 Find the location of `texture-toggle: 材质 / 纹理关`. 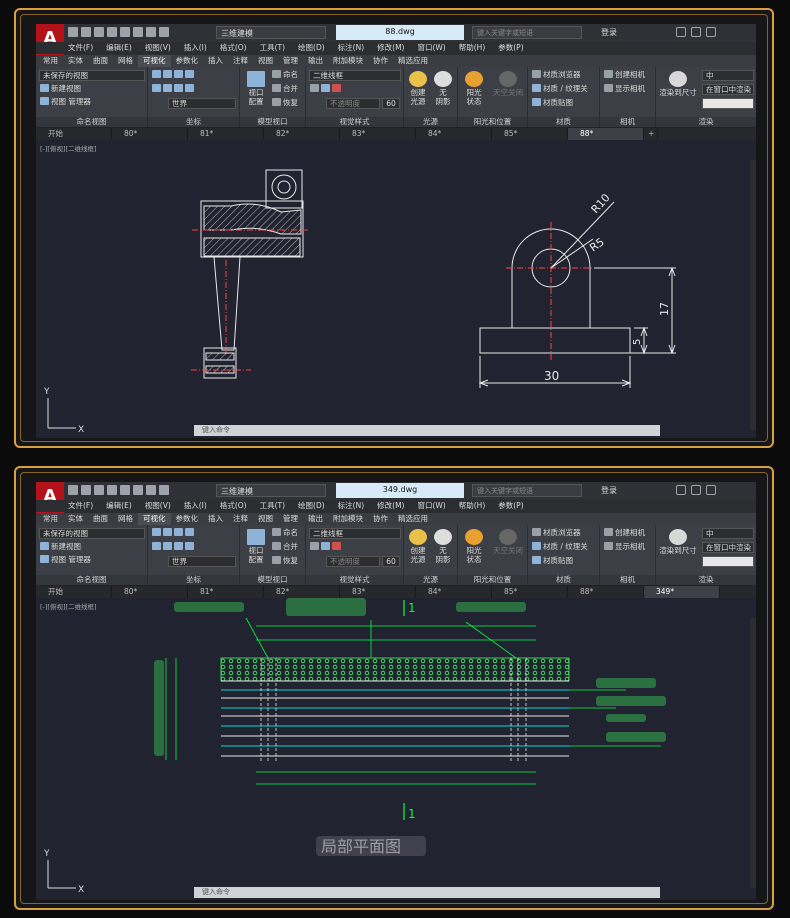

texture-toggle: 材质 / 纹理关 is located at coordinates (560, 89).